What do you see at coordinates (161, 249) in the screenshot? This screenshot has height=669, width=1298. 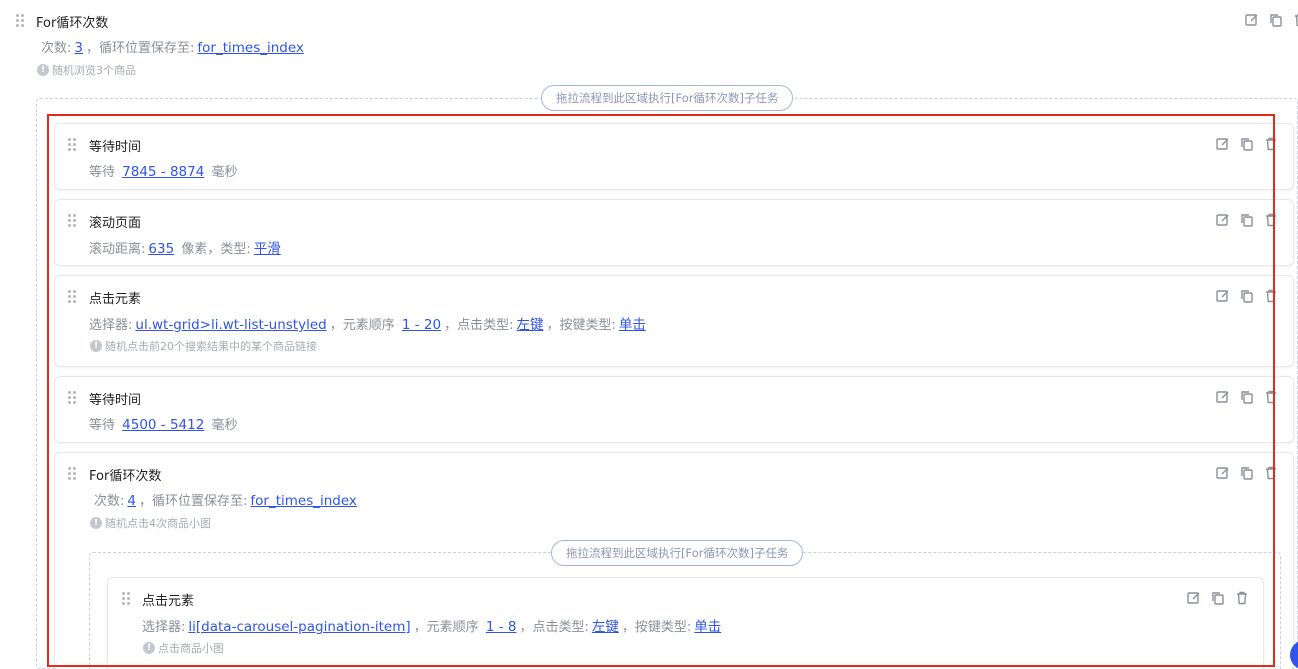 I see `scroll-distance-link: 635` at bounding box center [161, 249].